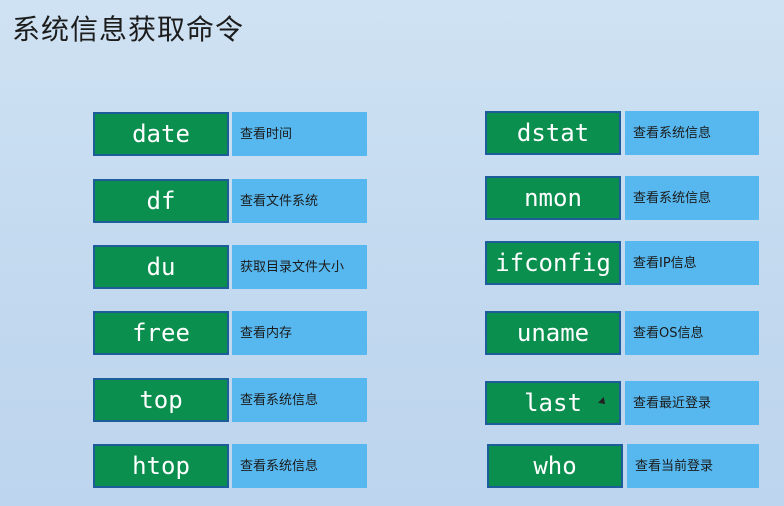 The width and height of the screenshot is (784, 506). I want to click on description-top: 查看系统信息, so click(299, 400).